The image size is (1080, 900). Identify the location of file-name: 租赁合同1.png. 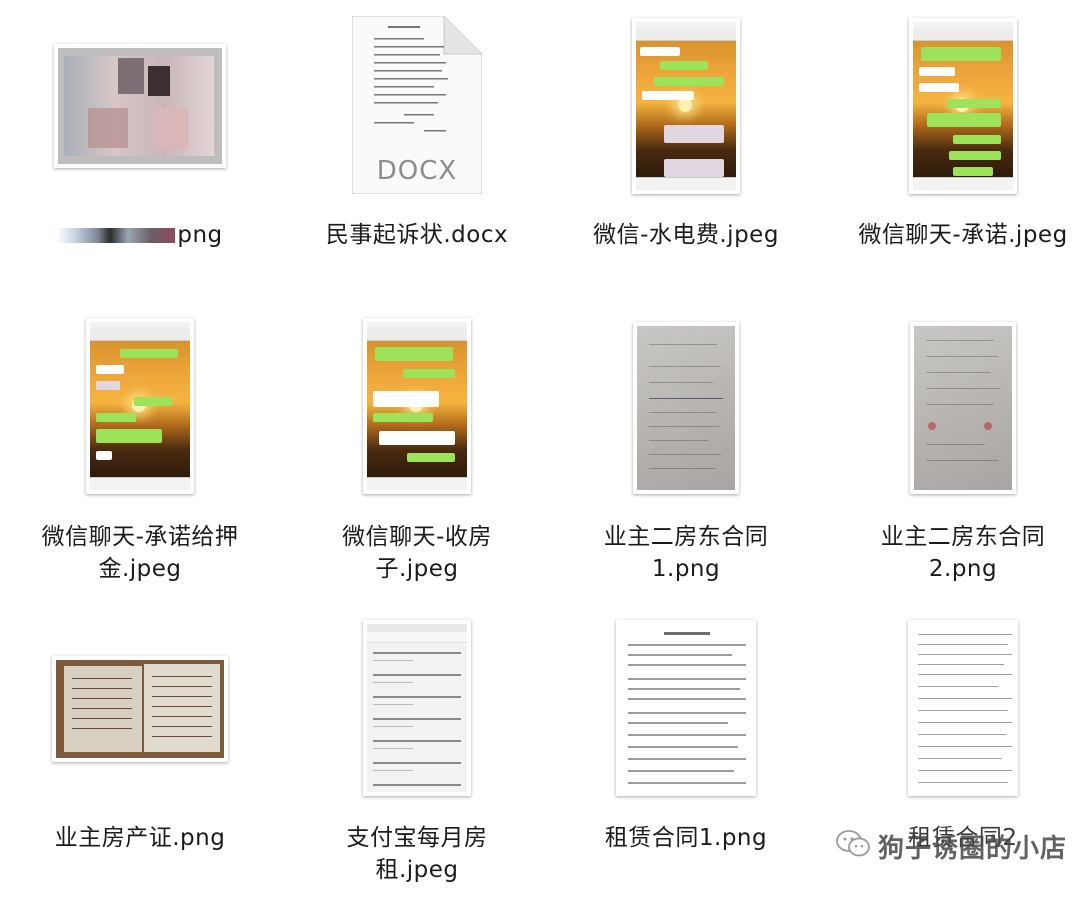
(686, 838).